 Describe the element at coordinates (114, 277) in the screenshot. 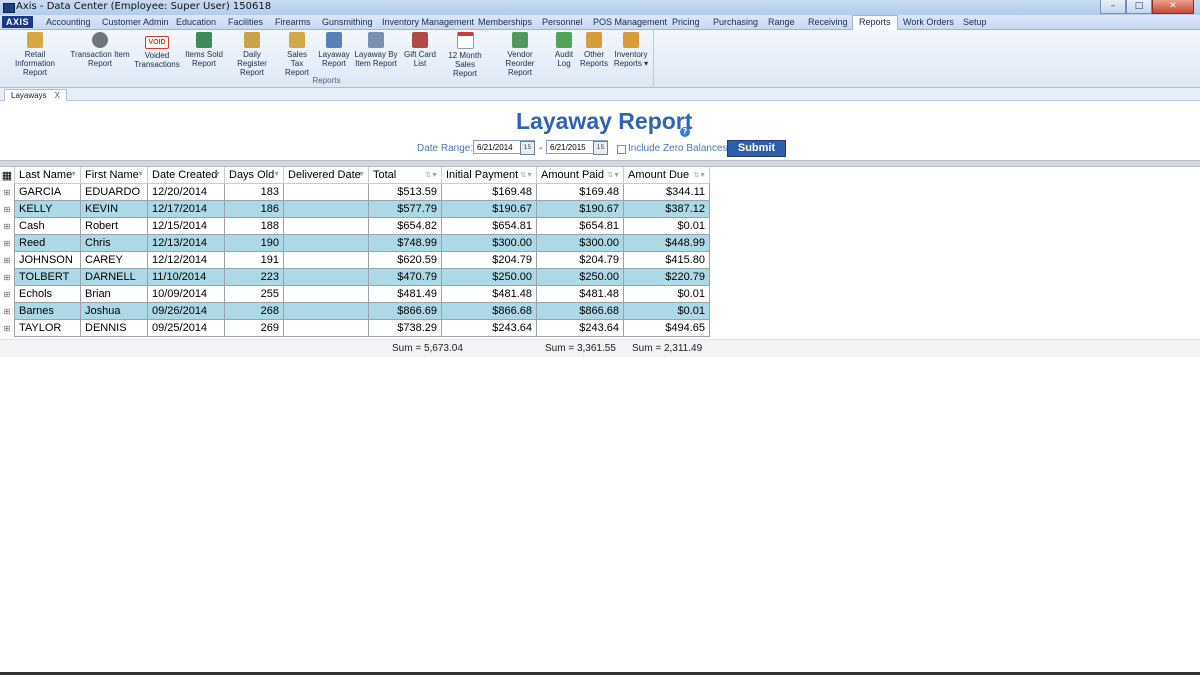

I see `table-cell: DARNELL` at that location.